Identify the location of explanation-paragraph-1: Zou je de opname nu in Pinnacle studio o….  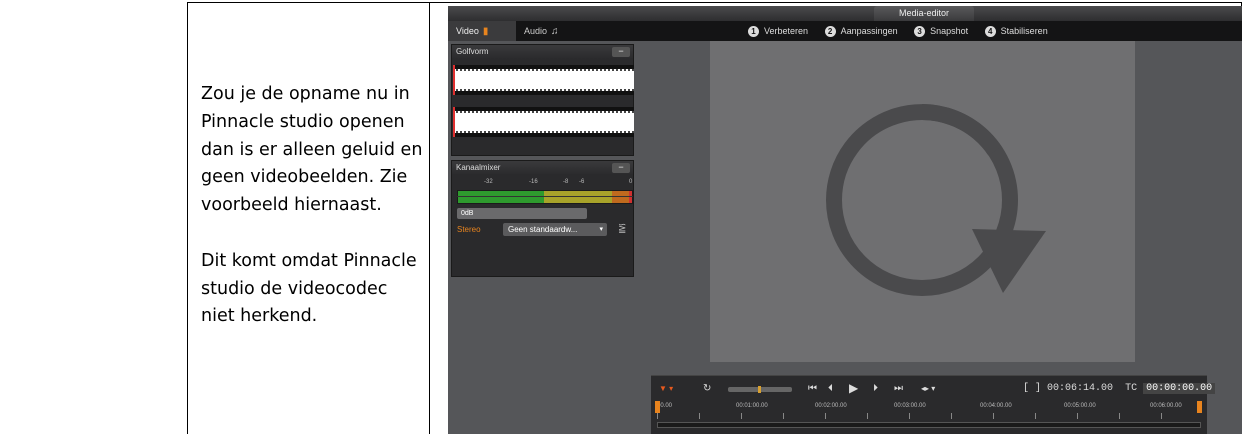
(312, 150).